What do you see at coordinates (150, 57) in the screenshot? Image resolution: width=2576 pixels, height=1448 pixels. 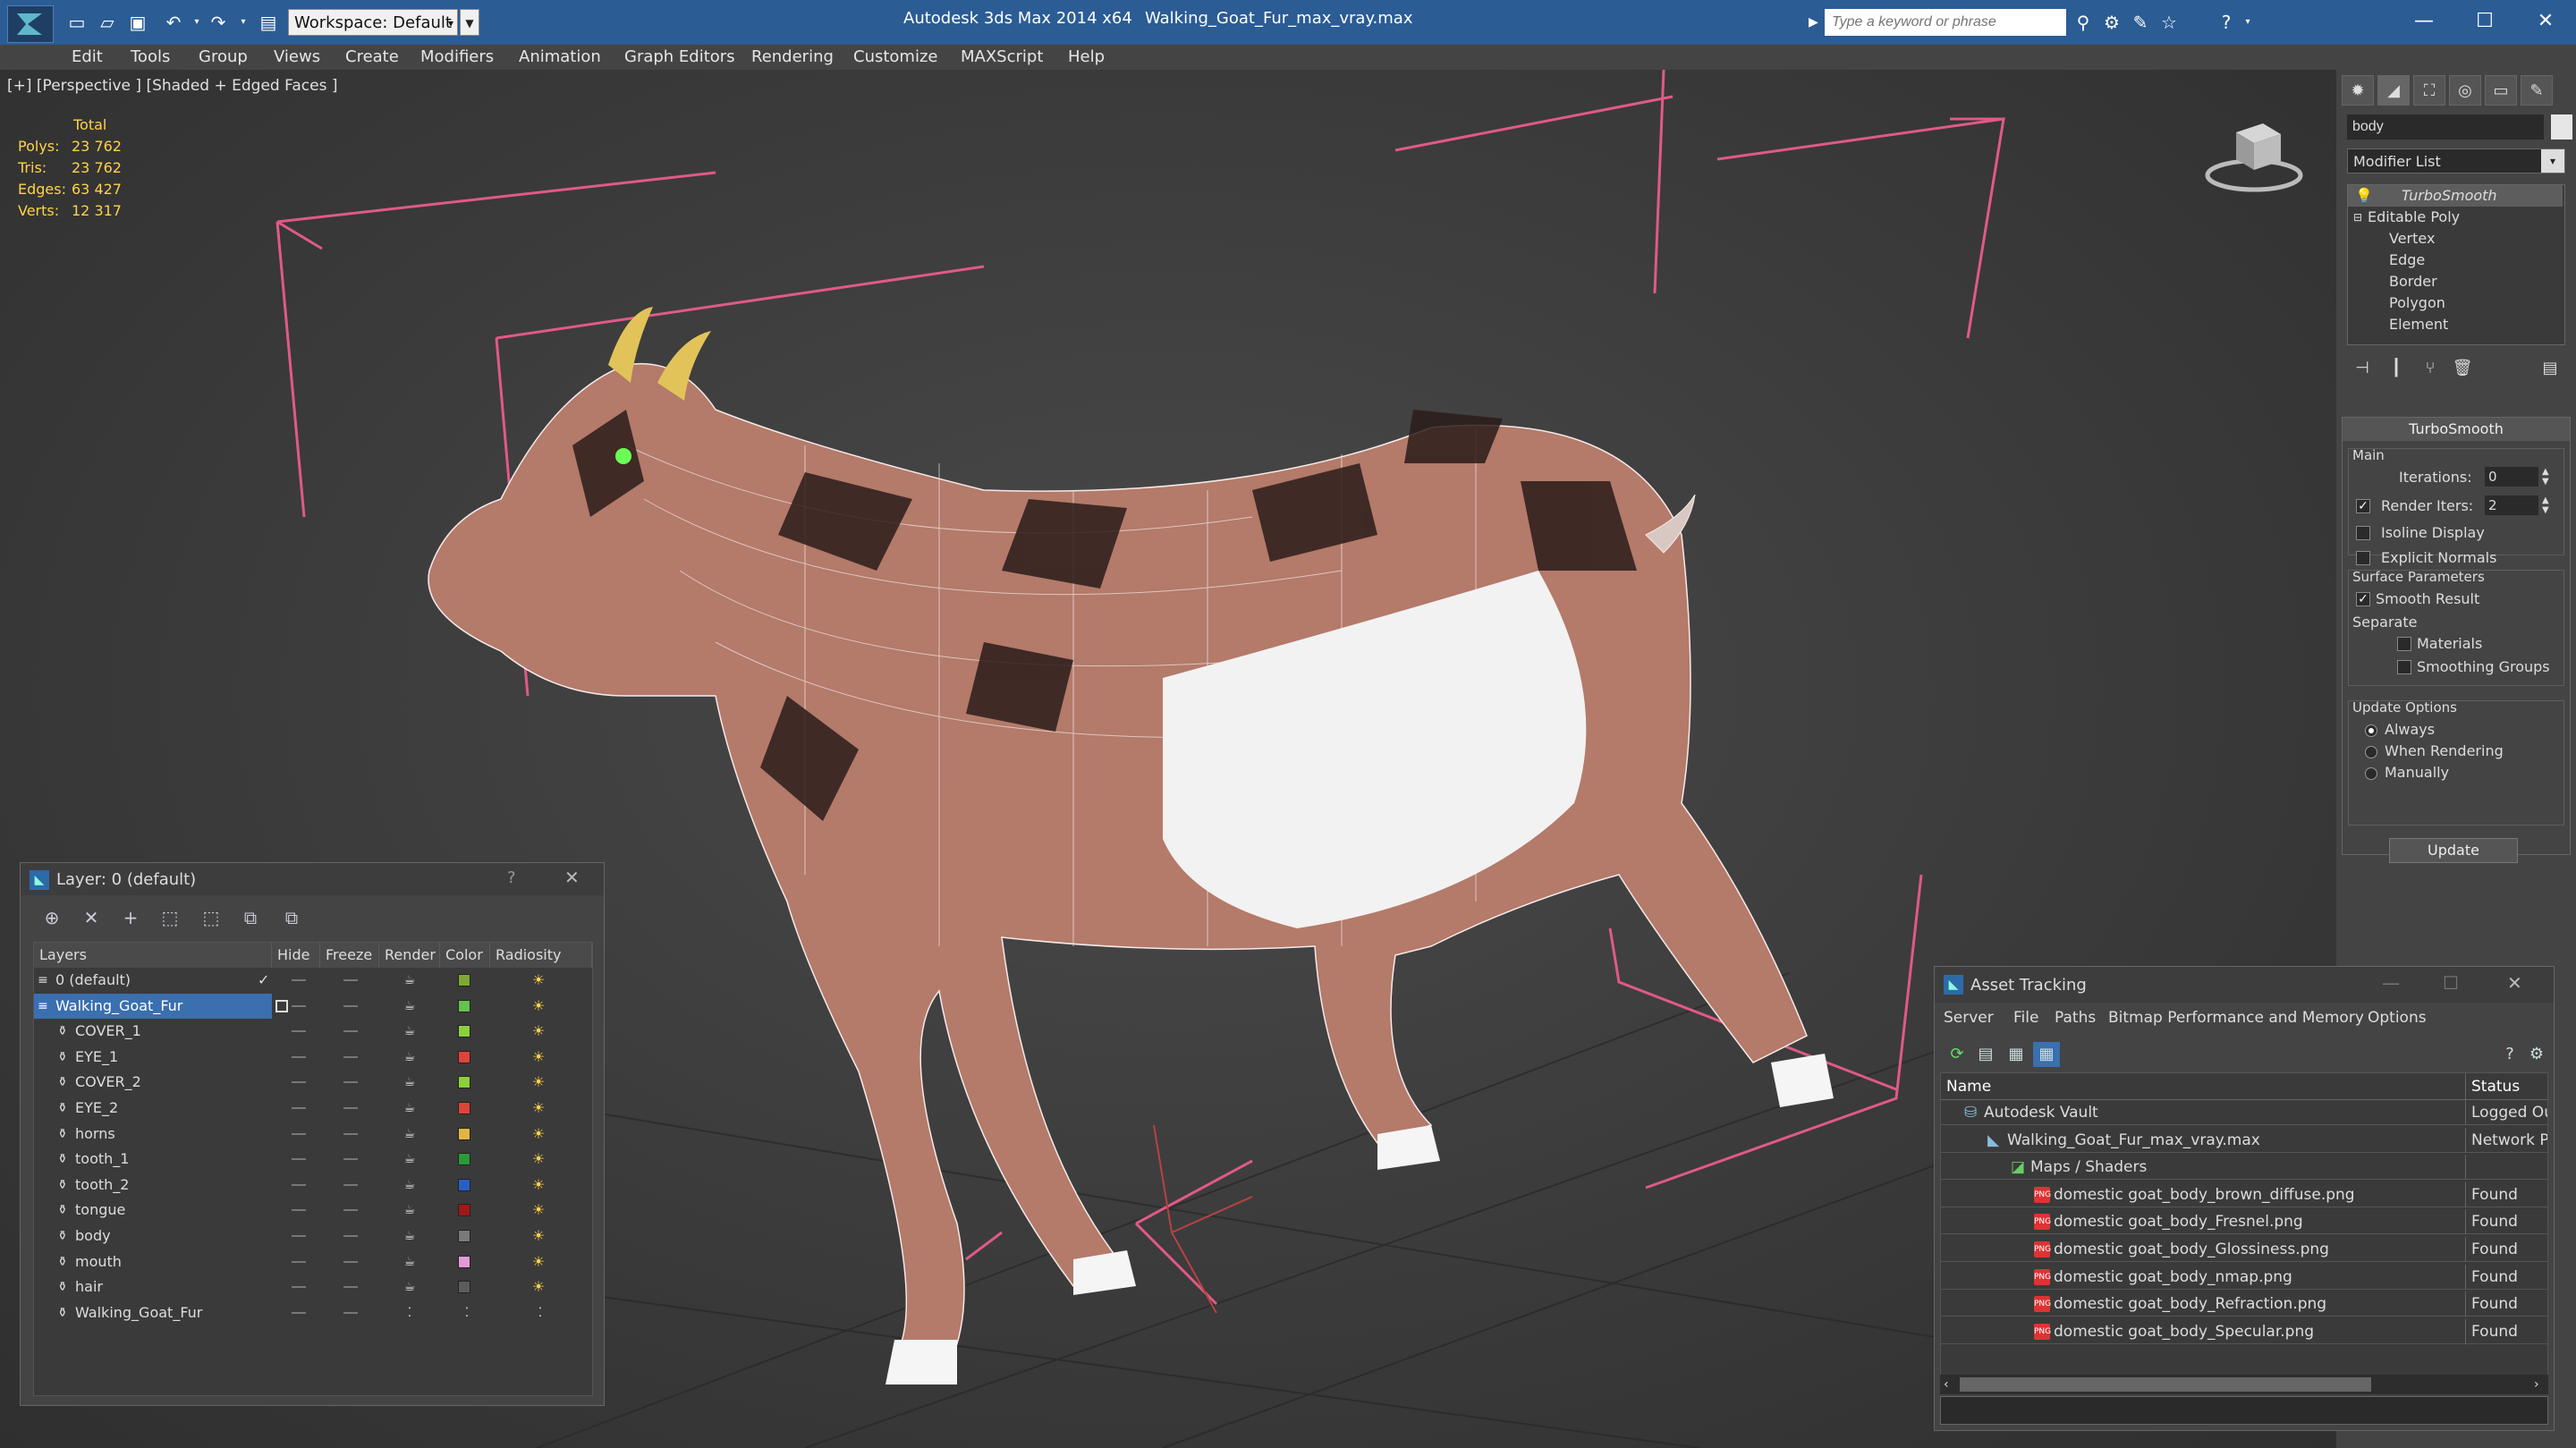 I see `menu-tools: Tools` at bounding box center [150, 57].